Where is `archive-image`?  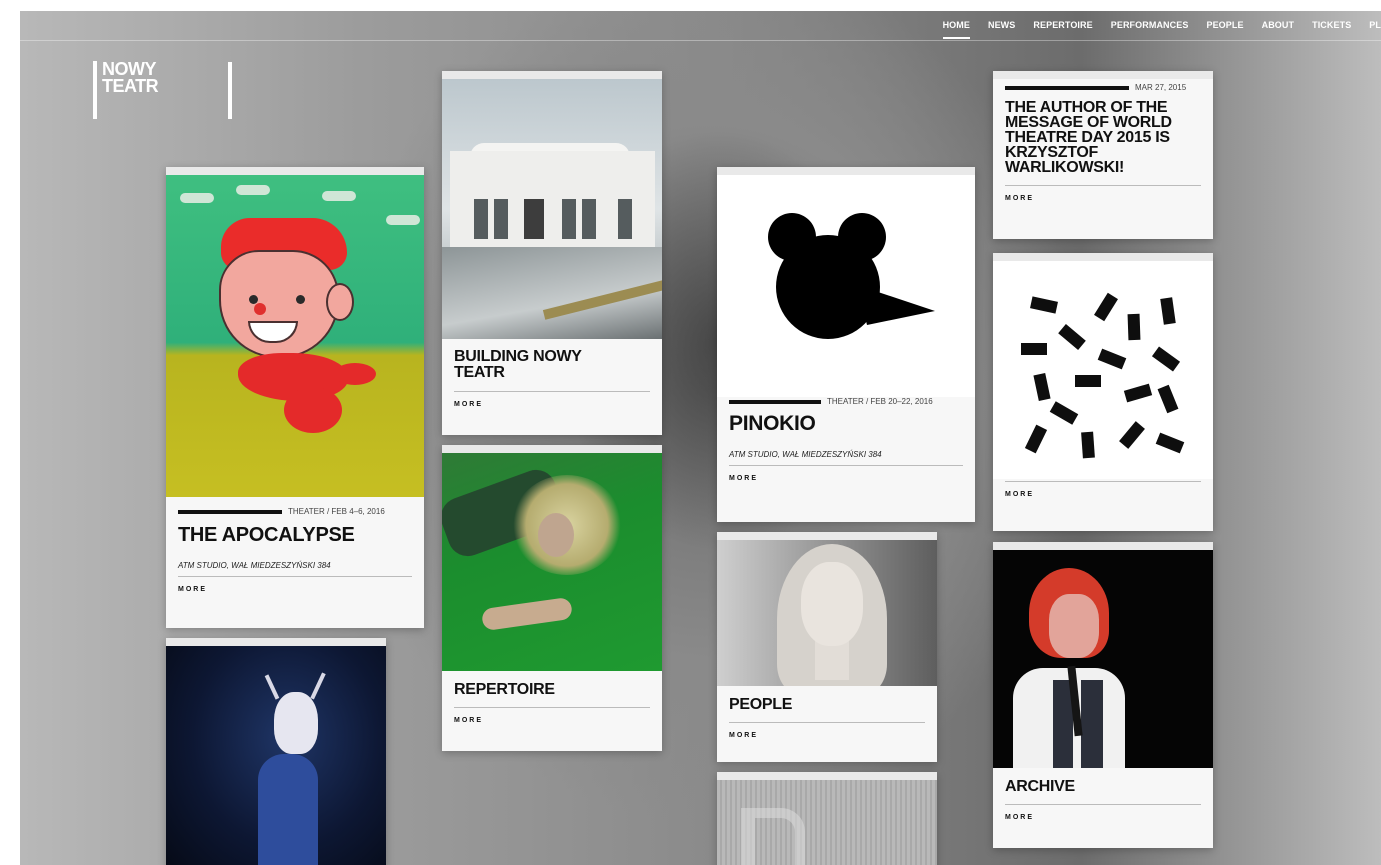
archive-image is located at coordinates (1103, 659).